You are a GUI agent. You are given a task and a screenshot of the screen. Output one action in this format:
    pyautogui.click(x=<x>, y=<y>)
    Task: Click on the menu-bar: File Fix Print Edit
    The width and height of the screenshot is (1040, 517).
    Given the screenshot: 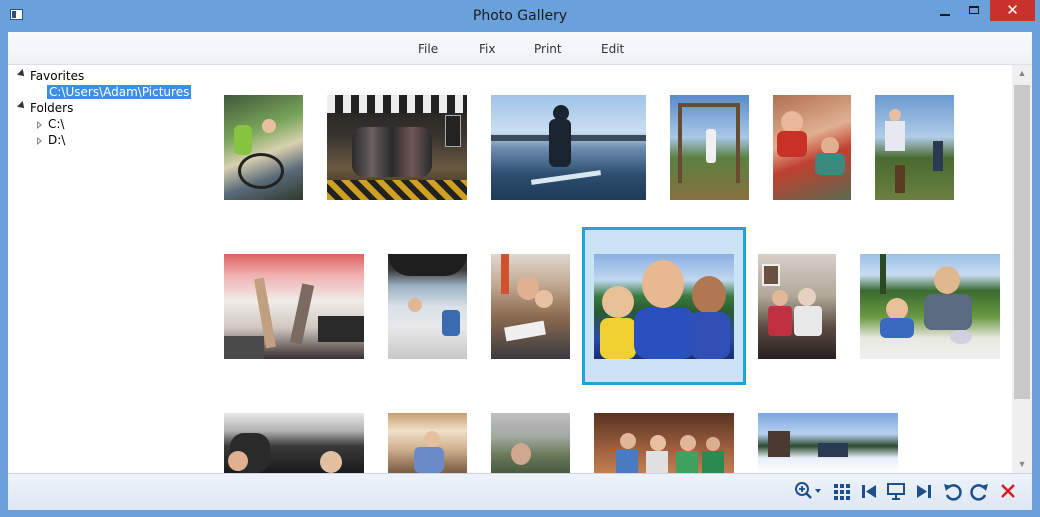 What is the action you would take?
    pyautogui.click(x=520, y=48)
    